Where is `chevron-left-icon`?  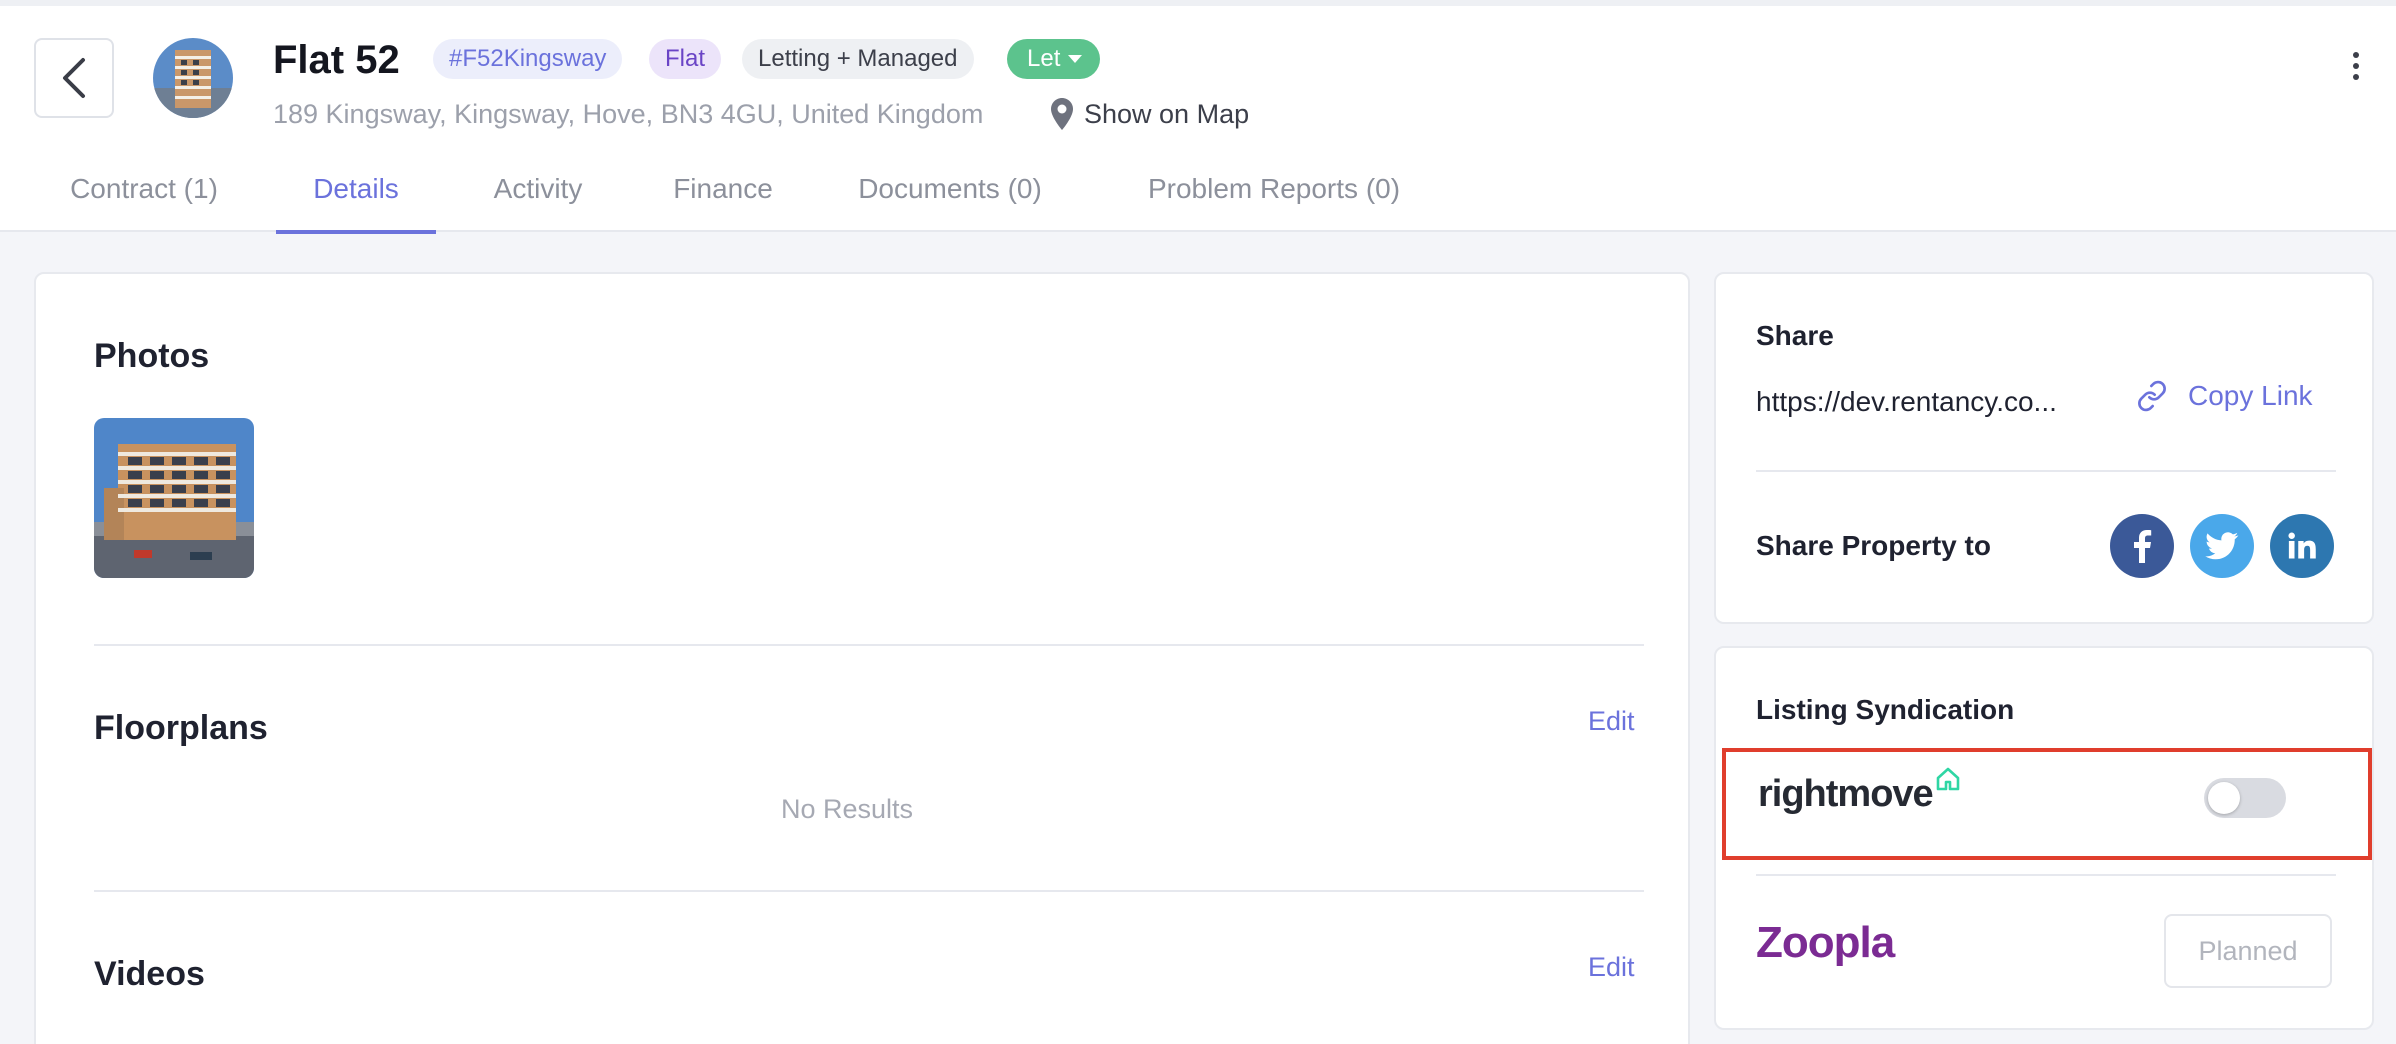
chevron-left-icon is located at coordinates (74, 78).